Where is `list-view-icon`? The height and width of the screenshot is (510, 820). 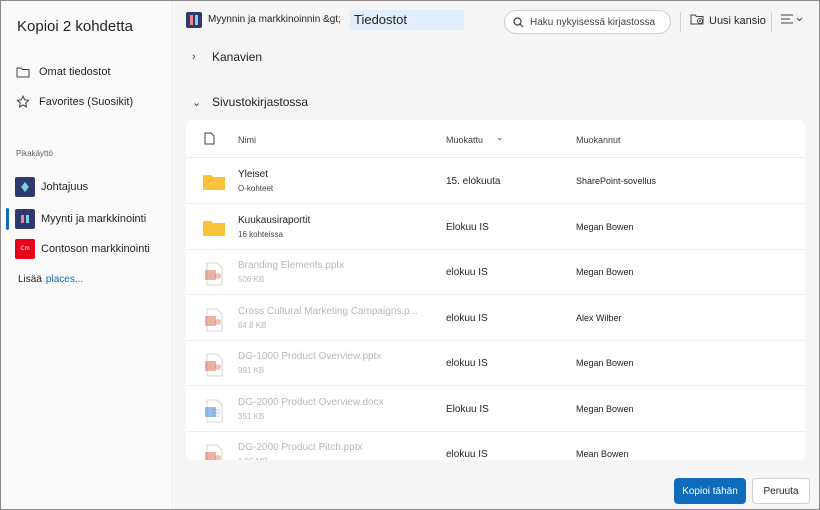 list-view-icon is located at coordinates (792, 19).